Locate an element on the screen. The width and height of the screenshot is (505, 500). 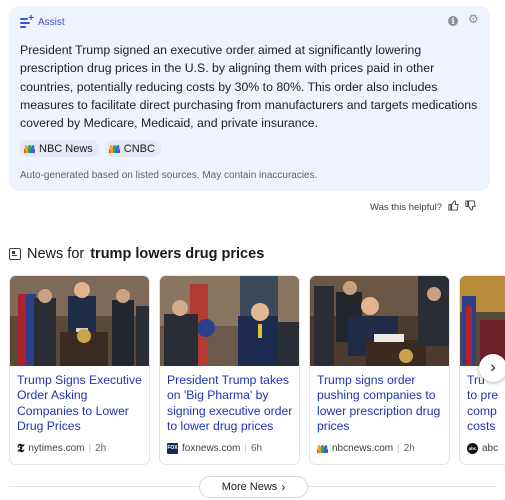
assist-header: + Assist is located at coordinates (42, 21).